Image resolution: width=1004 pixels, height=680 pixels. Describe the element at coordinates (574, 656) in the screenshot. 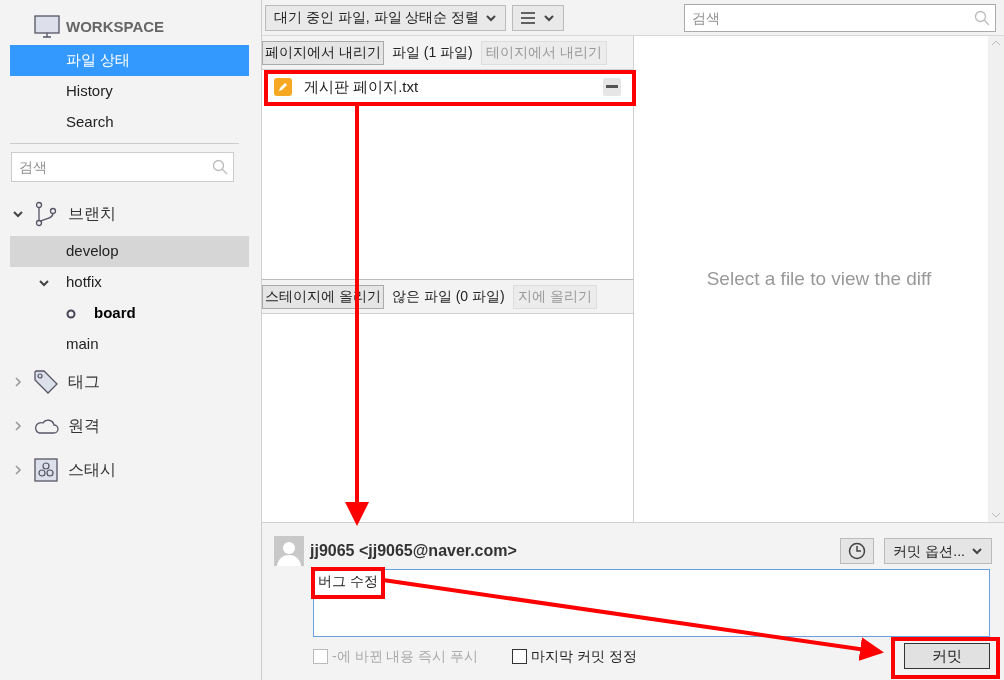

I see `checkbox: 마지막 커밋 정정` at that location.